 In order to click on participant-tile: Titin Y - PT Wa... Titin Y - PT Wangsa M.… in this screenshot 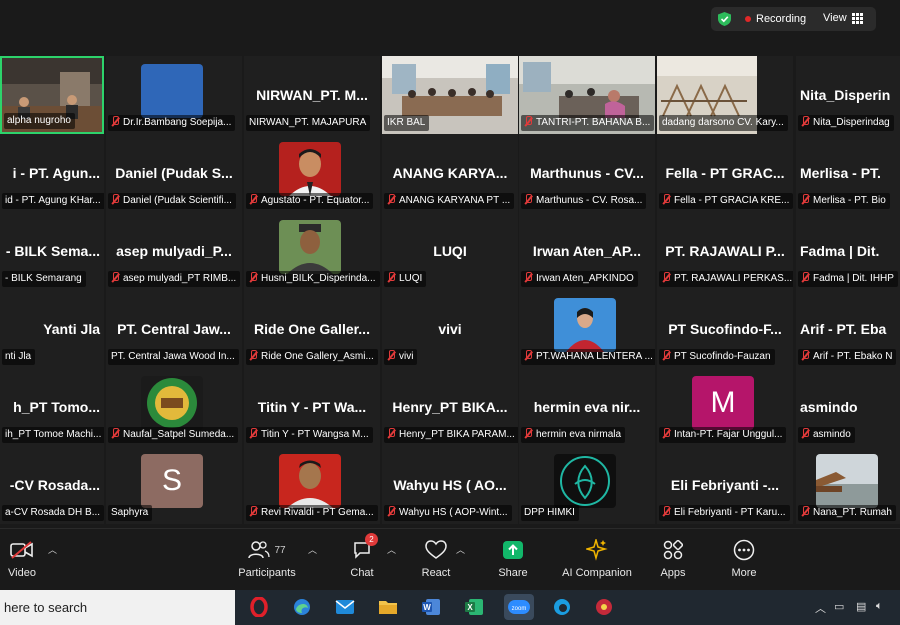, I will do `click(312, 407)`.